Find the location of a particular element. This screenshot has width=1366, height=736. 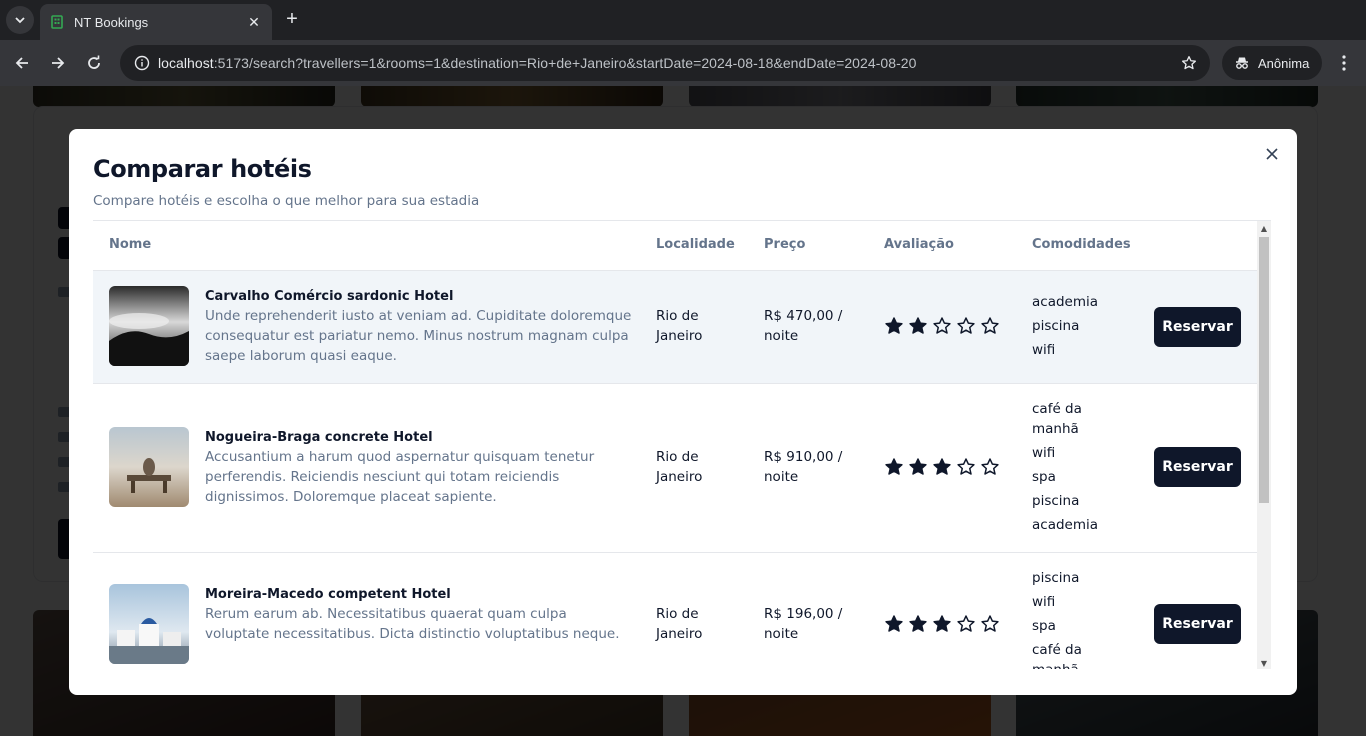

dialog-title: Comparar hotéis is located at coordinates (202, 169).